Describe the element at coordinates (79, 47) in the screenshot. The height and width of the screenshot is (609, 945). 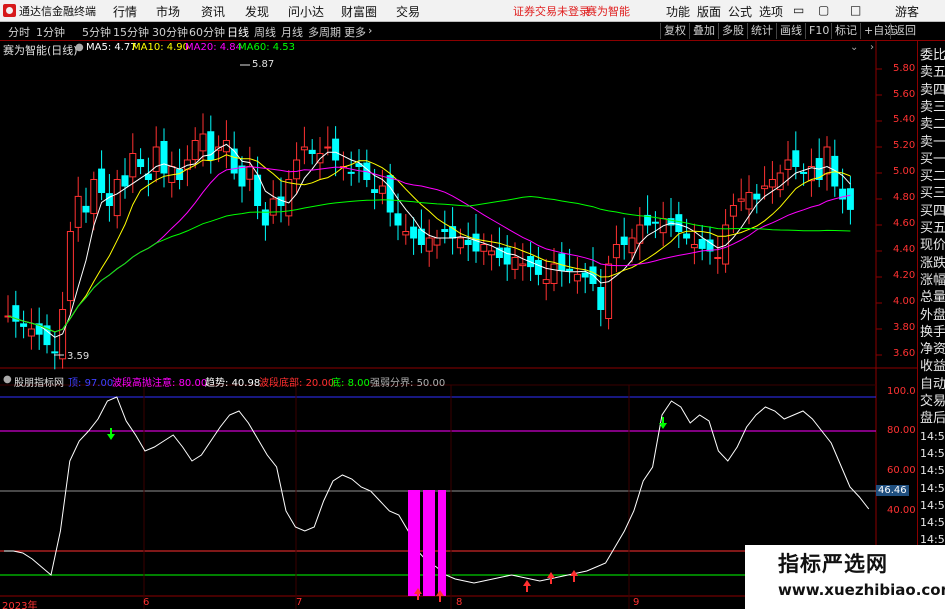
I see `settings-circle-icon: ●` at that location.